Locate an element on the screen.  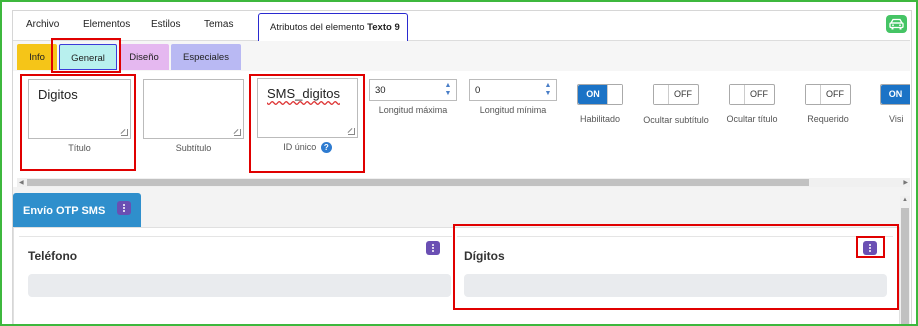
subtab-especiales: Especiales is located at coordinates (206, 57).